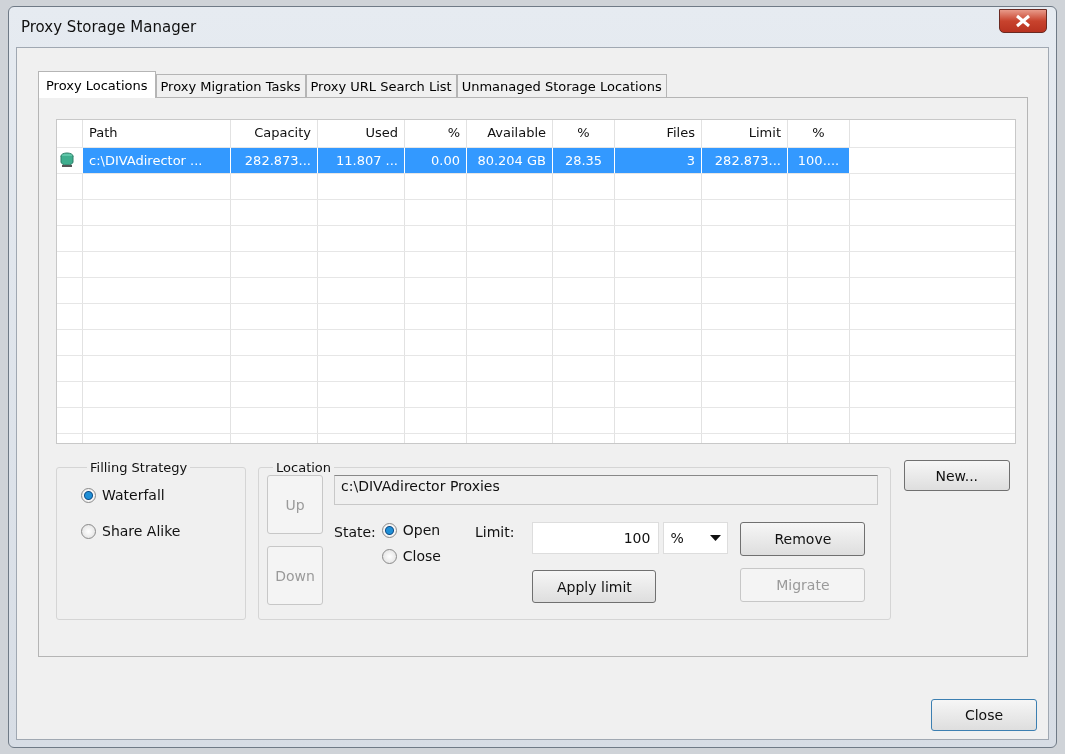 Image resolution: width=1065 pixels, height=754 pixels. What do you see at coordinates (381, 85) in the screenshot?
I see `tab: Proxy URL Search List` at bounding box center [381, 85].